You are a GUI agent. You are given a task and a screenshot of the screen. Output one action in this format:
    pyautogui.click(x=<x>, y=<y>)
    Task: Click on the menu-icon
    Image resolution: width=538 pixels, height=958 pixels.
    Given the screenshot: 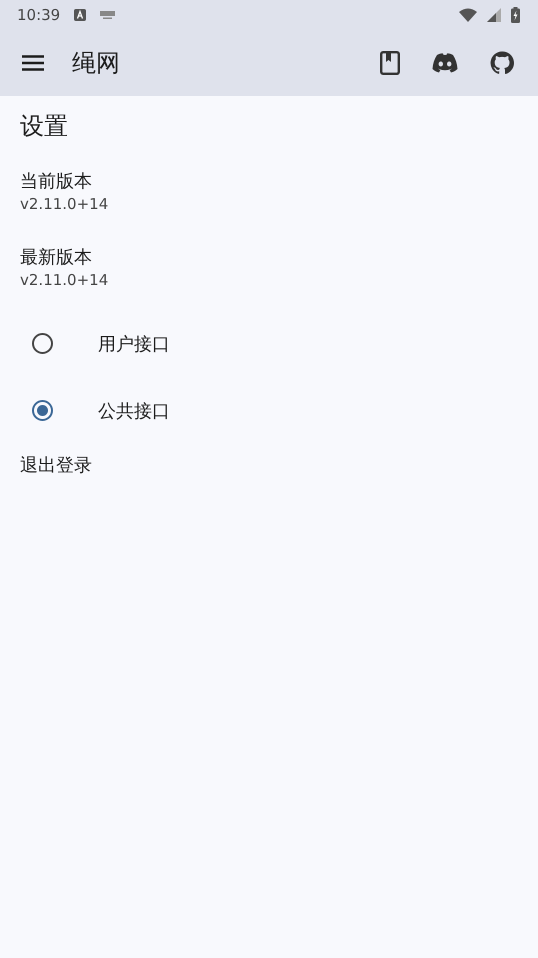 What is the action you would take?
    pyautogui.click(x=33, y=63)
    